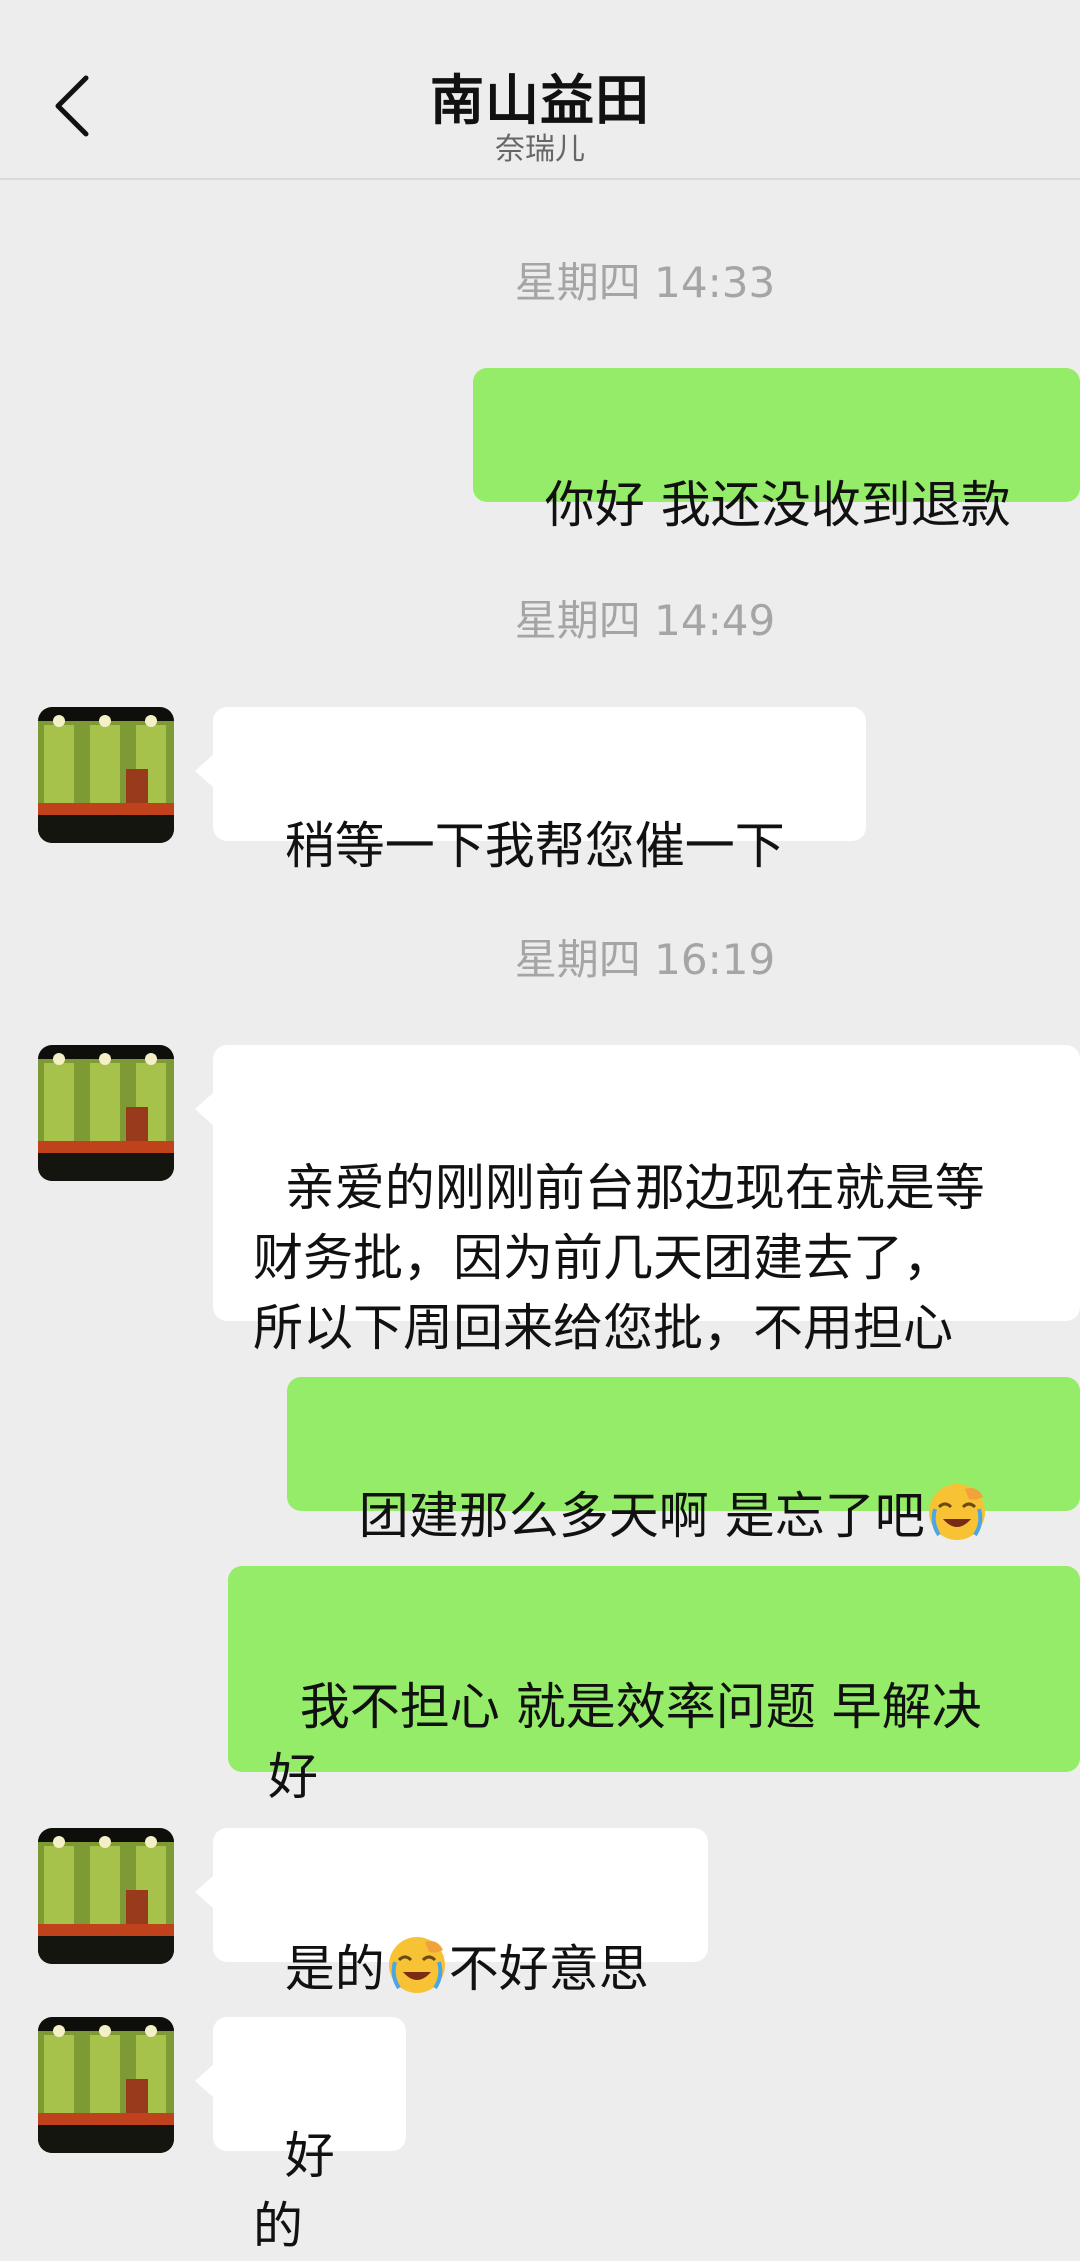 This screenshot has height=2261, width=1080. I want to click on outgoing-message-bubble: 我不担心 就是效率问题 早解决 好, so click(654, 1686).